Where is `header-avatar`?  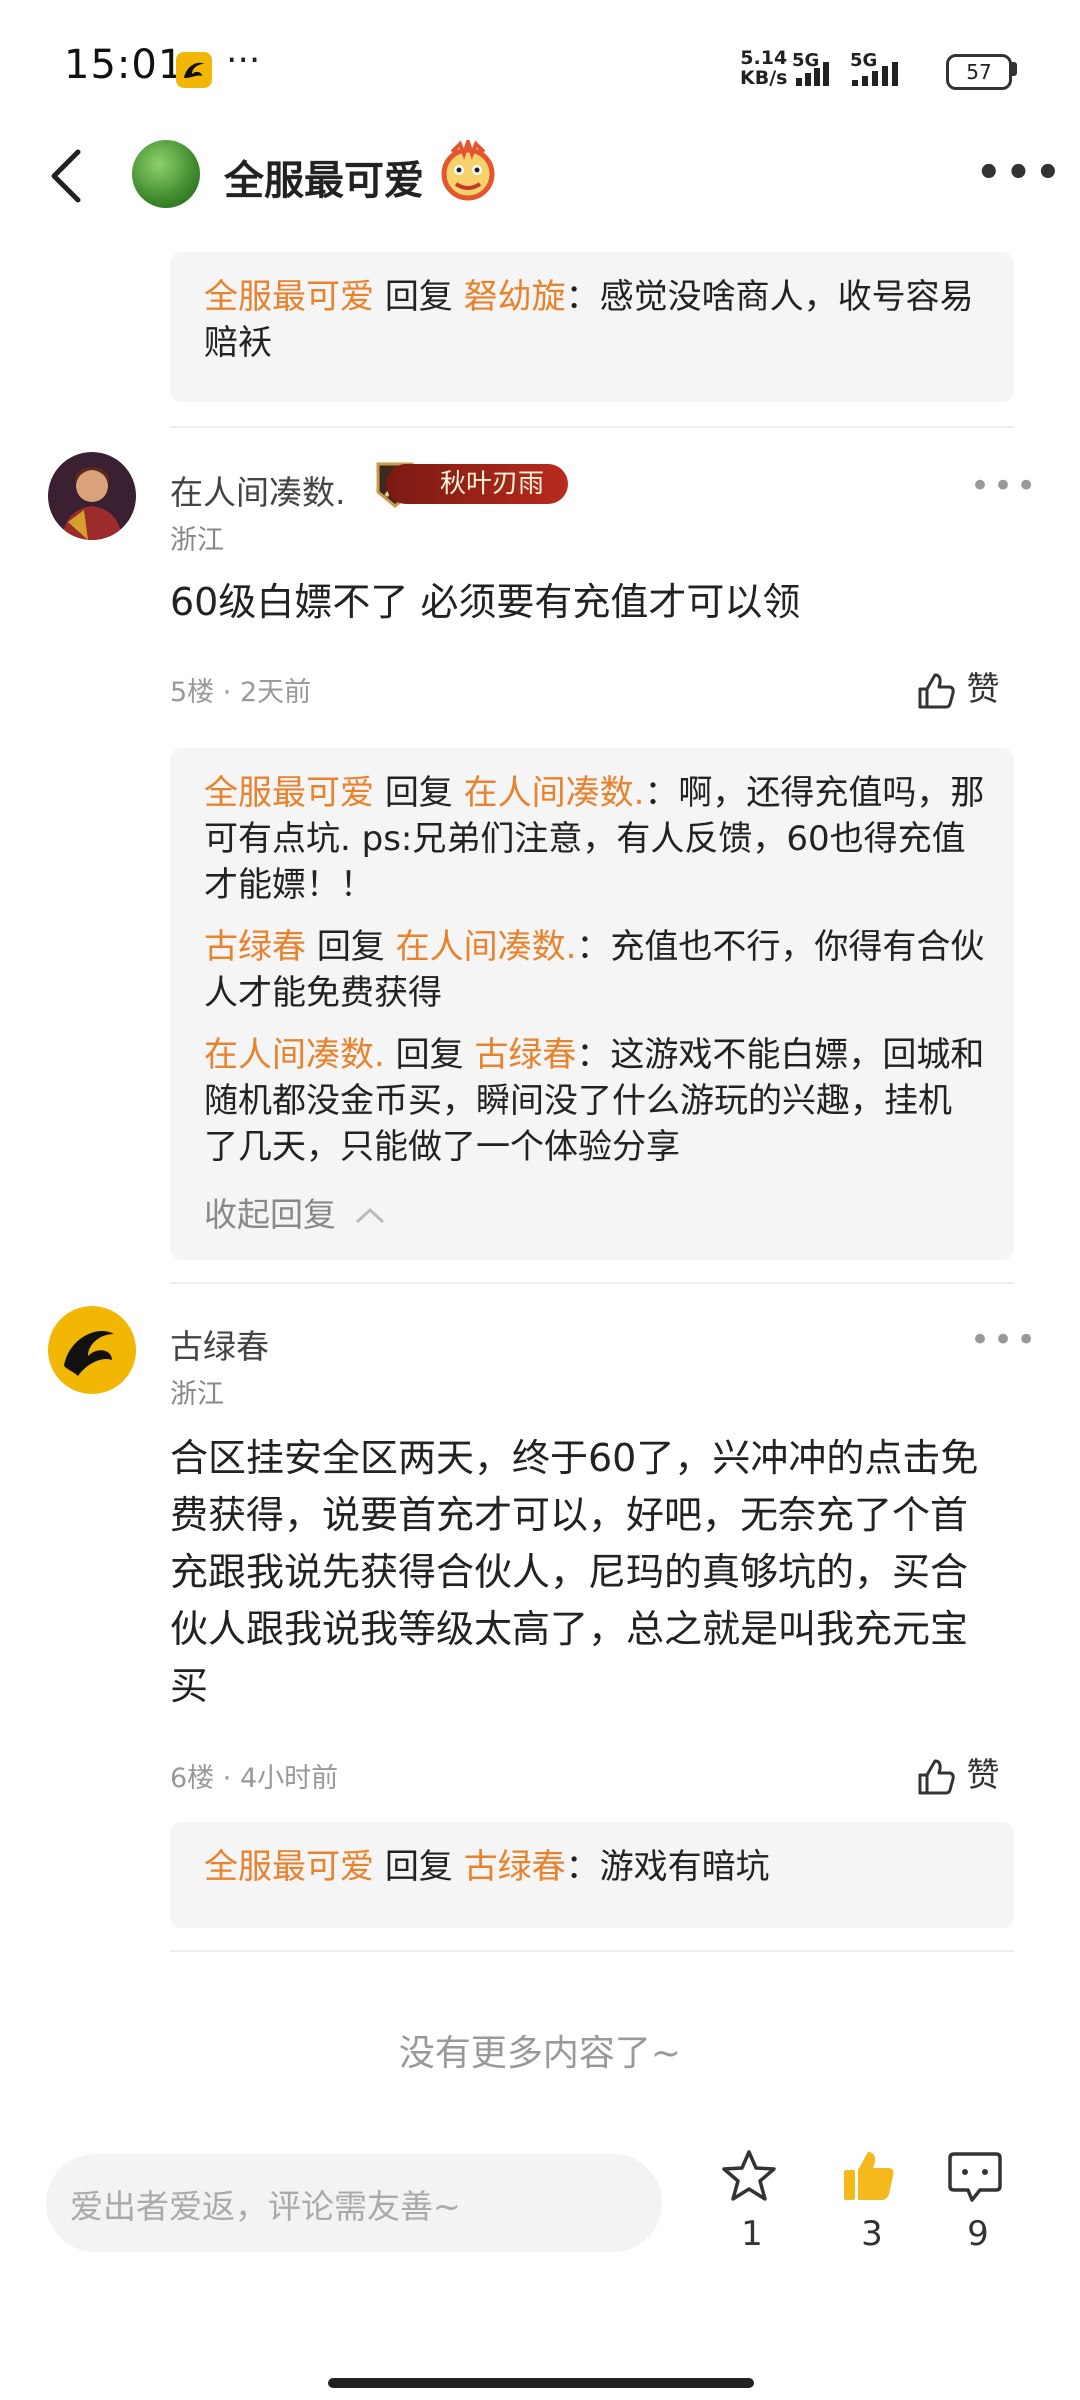 header-avatar is located at coordinates (166, 174).